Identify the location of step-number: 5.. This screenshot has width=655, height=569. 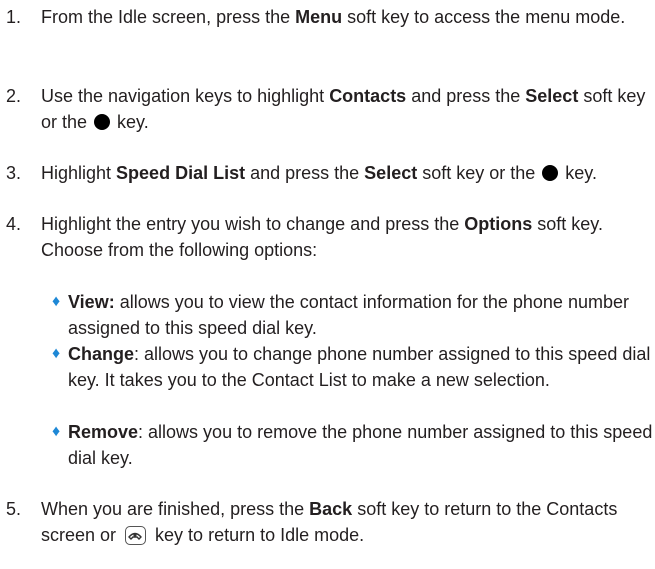
(14, 509).